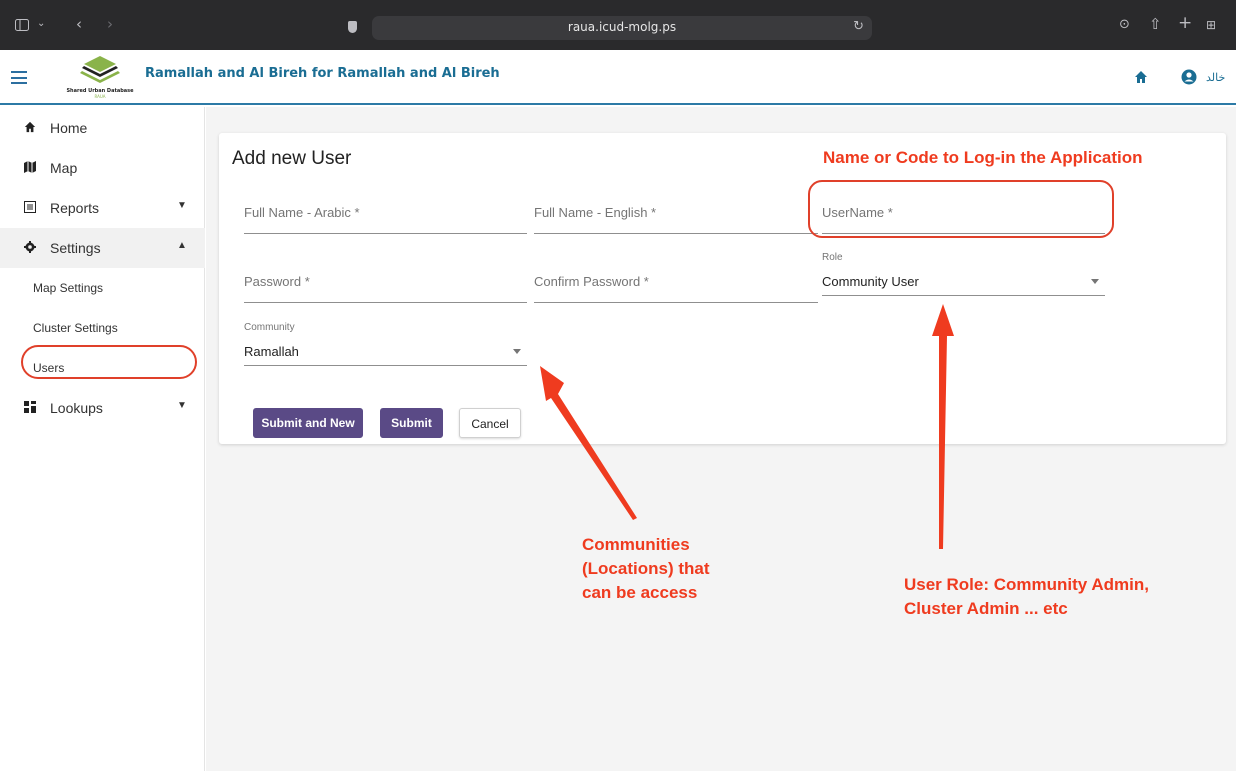 Image resolution: width=1236 pixels, height=771 pixels. What do you see at coordinates (588, 443) in the screenshot?
I see `arrow-to-community` at bounding box center [588, 443].